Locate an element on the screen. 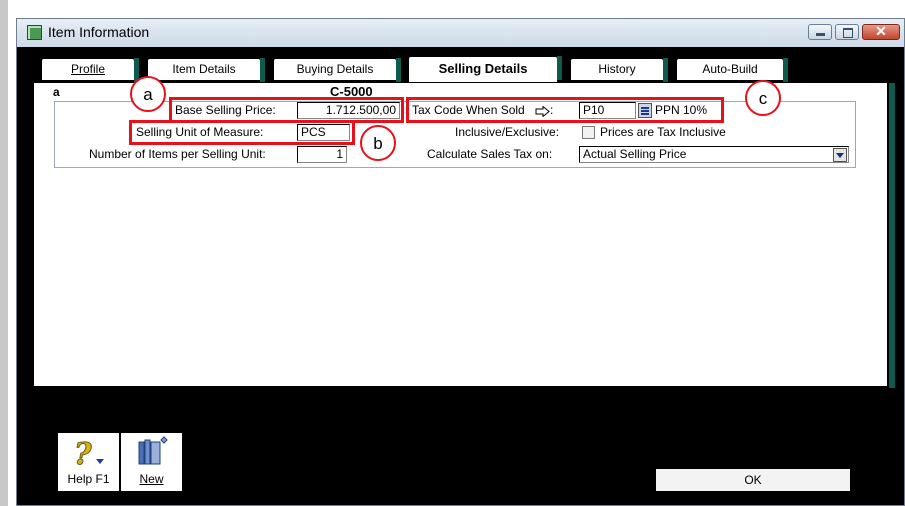  tab-label: Buying Details is located at coordinates (335, 69).